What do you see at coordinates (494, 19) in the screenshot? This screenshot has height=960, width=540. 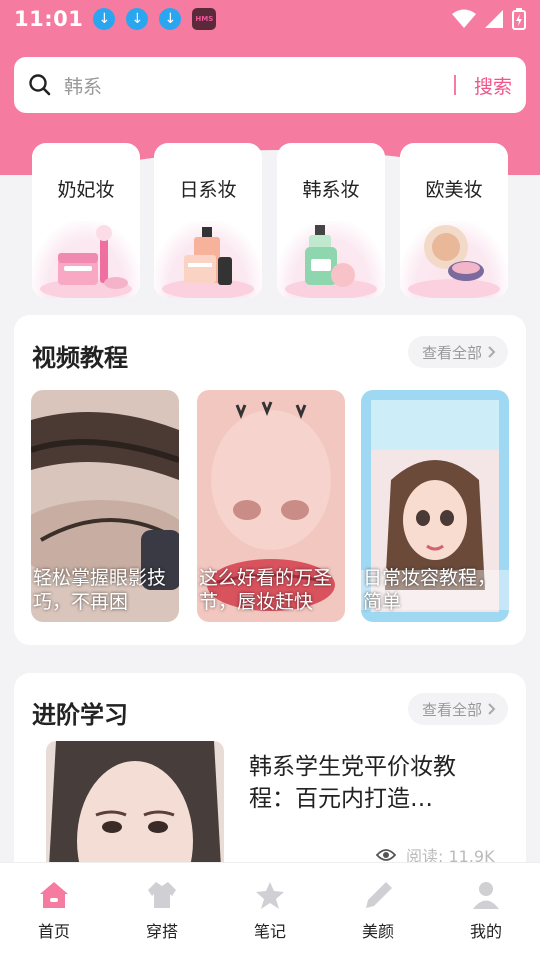 I see `signal-icon` at bounding box center [494, 19].